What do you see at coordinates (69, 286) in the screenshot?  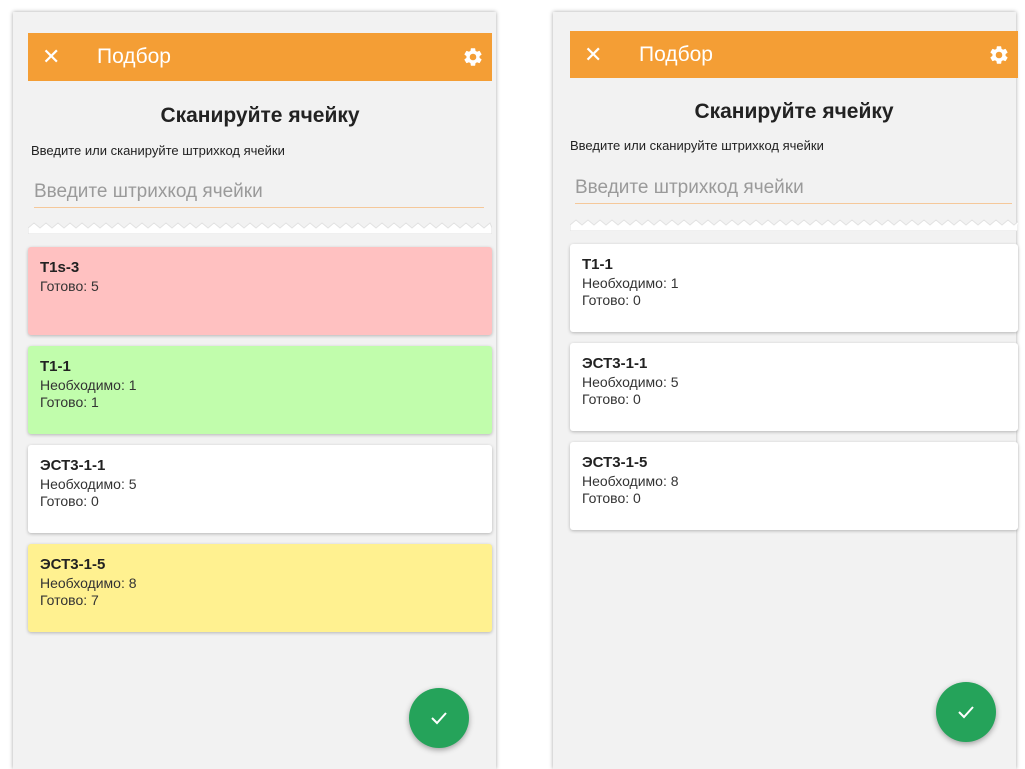 I see `cell-quantity-line: Готово: 5` at bounding box center [69, 286].